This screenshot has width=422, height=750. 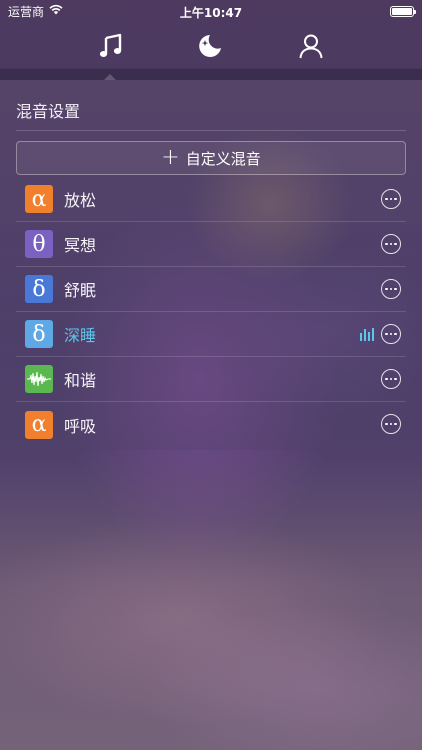 I want to click on mix-label: 舒眠, so click(x=80, y=290).